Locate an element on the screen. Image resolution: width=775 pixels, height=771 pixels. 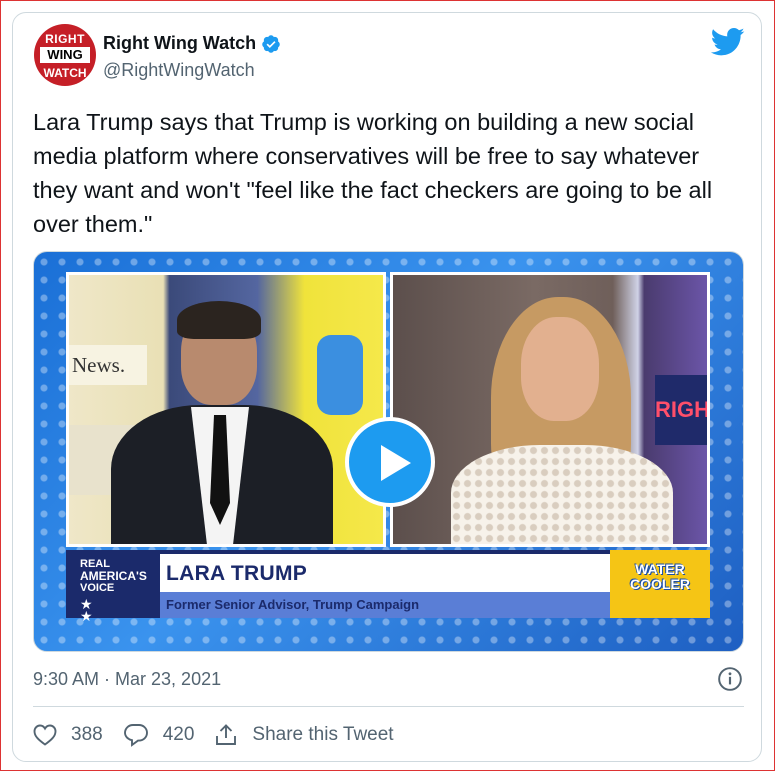
network-stars: ★ ★ is located at coordinates (109, 610).